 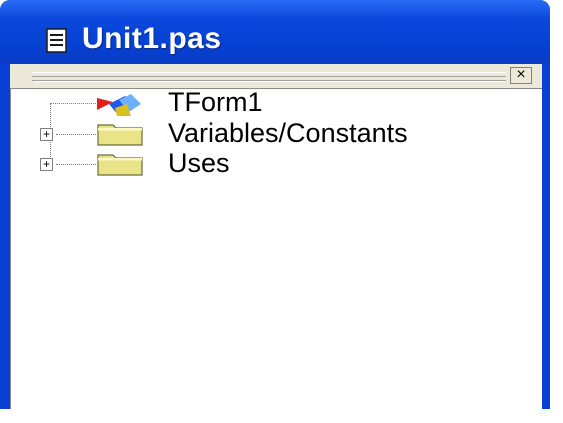 What do you see at coordinates (119, 105) in the screenshot?
I see `form-class-icon` at bounding box center [119, 105].